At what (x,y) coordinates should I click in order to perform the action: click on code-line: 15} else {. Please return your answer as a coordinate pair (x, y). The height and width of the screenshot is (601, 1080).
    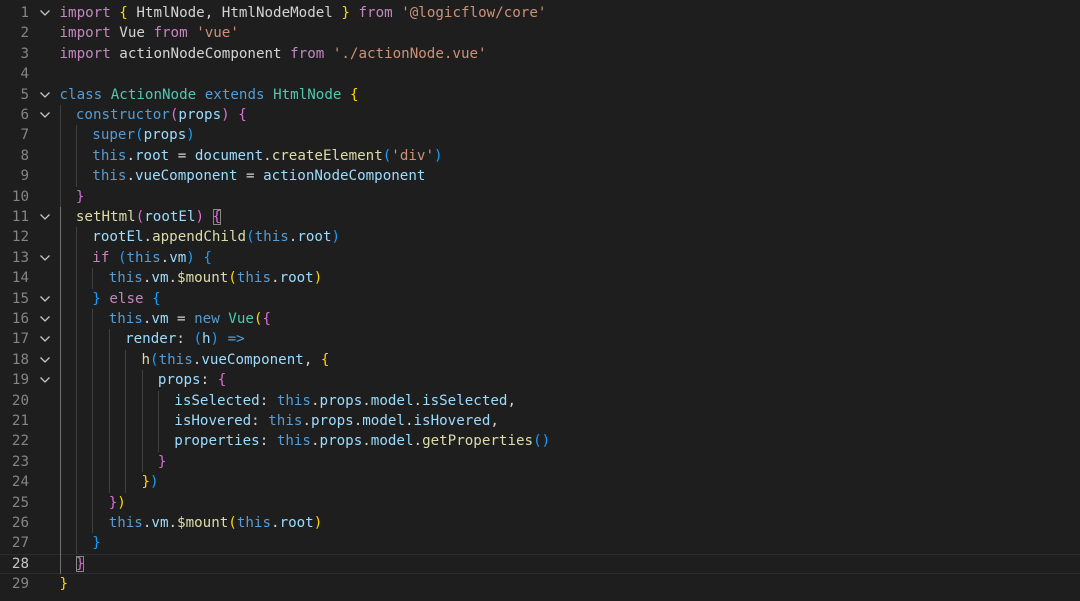
    Looking at the image, I should click on (540, 298).